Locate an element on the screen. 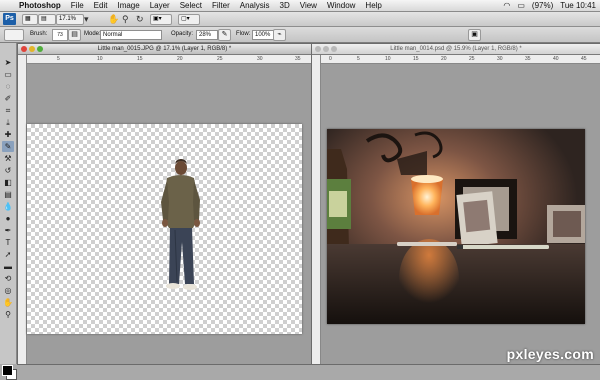 Image resolution: width=600 pixels, height=380 pixels. brush-tool-icon: ✎ is located at coordinates (8, 146).